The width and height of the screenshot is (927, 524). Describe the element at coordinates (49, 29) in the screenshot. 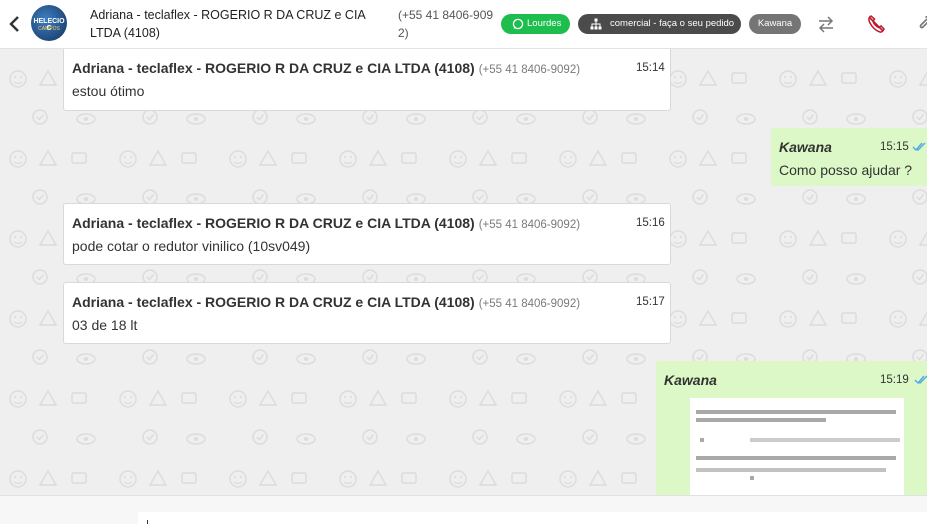

I see `avatar-subtext: CAMPOS` at that location.